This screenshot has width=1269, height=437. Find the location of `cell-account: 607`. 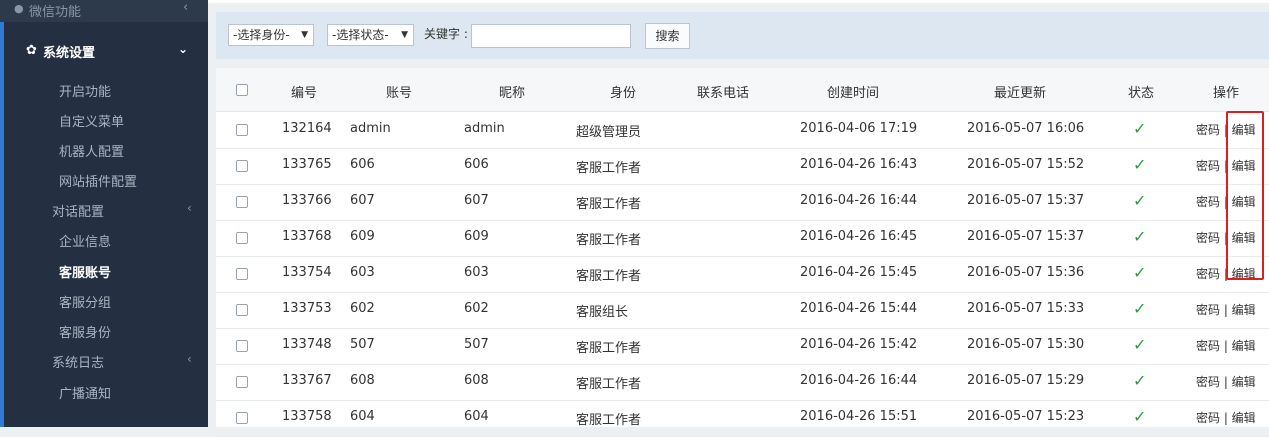

cell-account: 607 is located at coordinates (362, 200).